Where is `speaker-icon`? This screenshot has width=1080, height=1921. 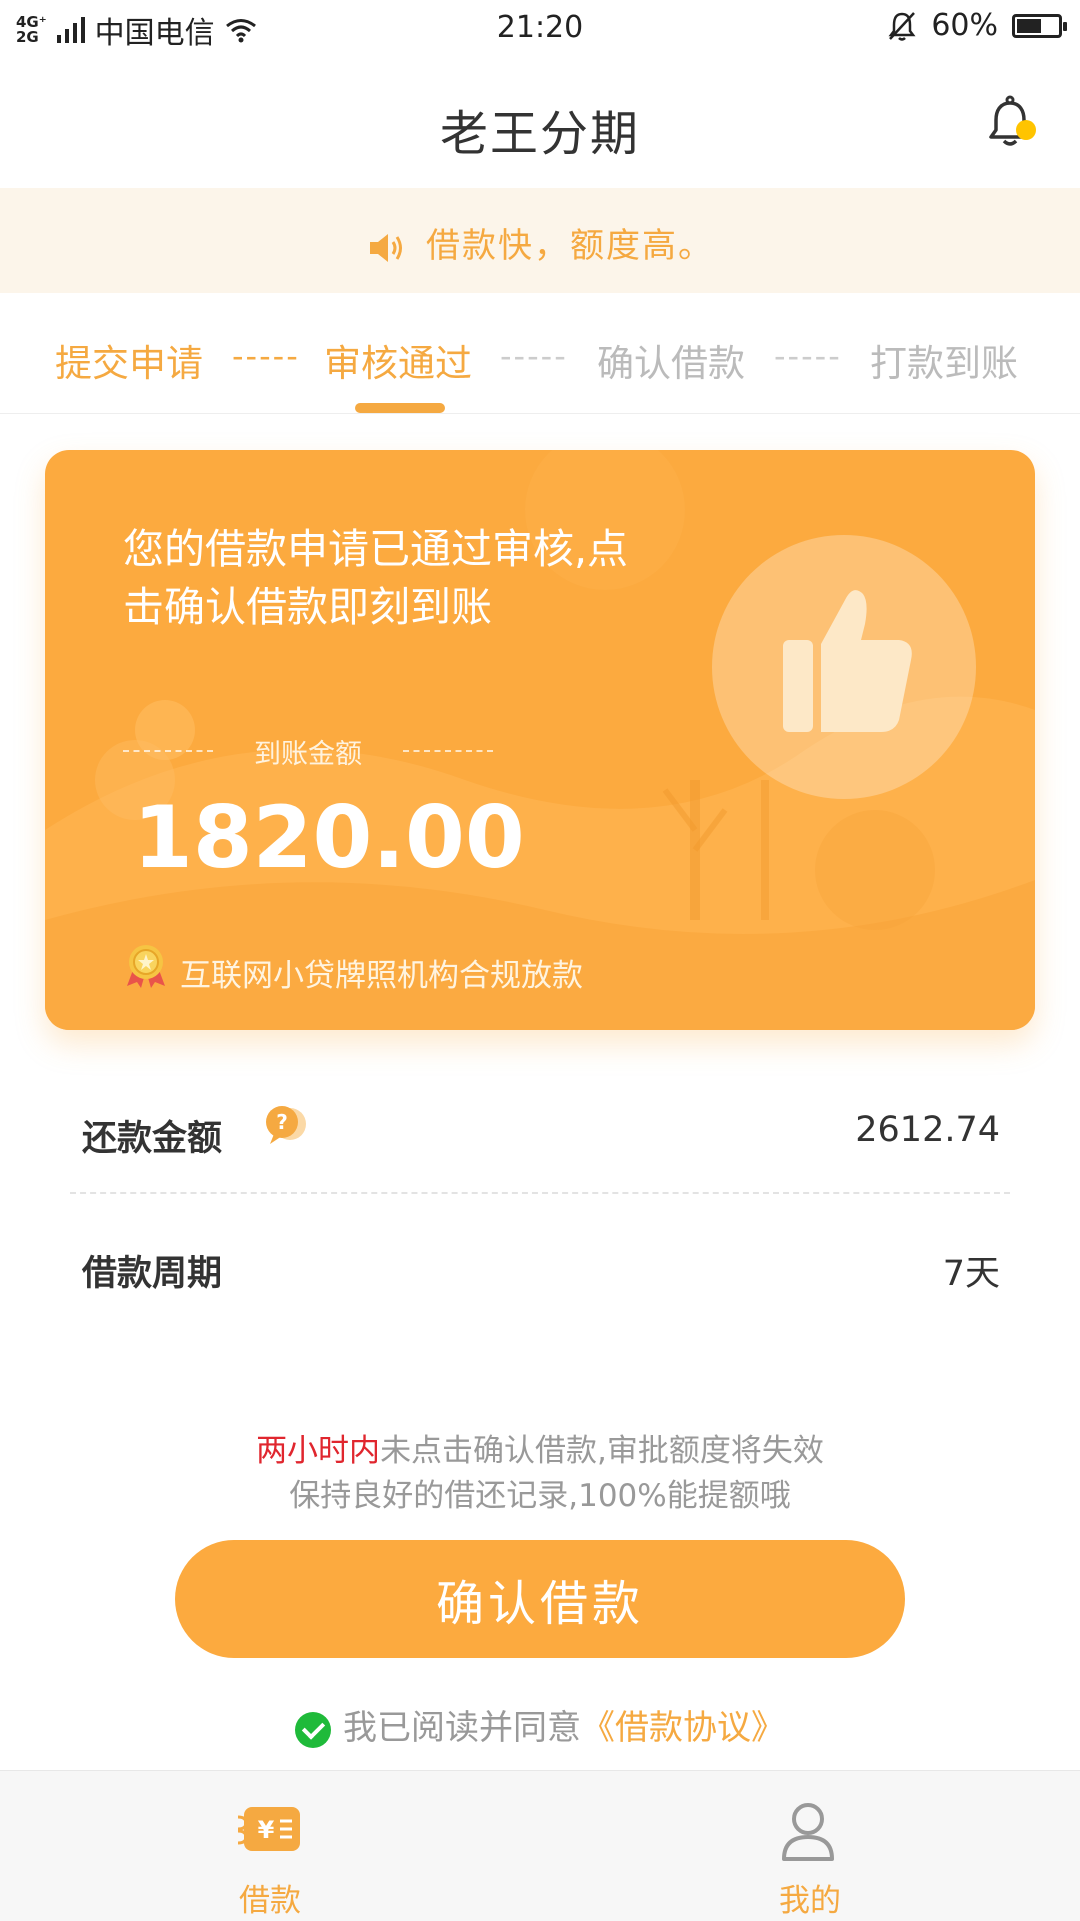 speaker-icon is located at coordinates (386, 247).